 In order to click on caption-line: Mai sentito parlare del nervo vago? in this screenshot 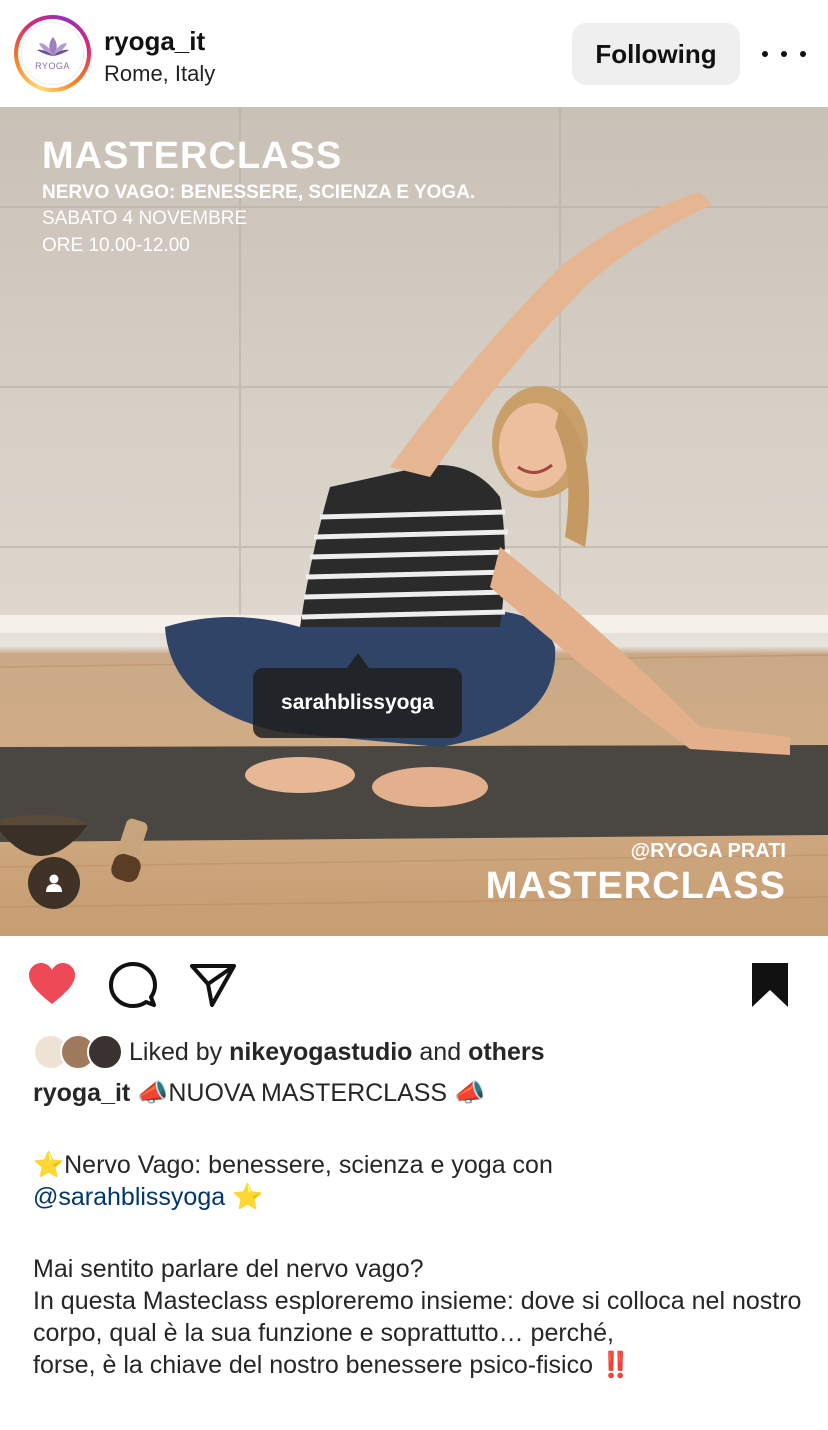, I will do `click(228, 1269)`.